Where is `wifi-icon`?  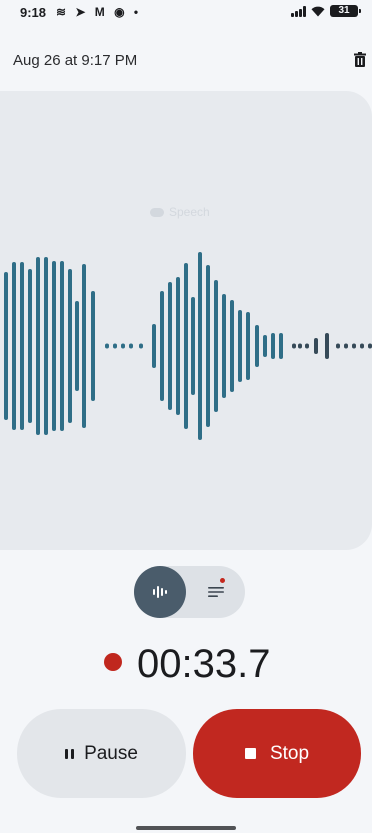 wifi-icon is located at coordinates (318, 11).